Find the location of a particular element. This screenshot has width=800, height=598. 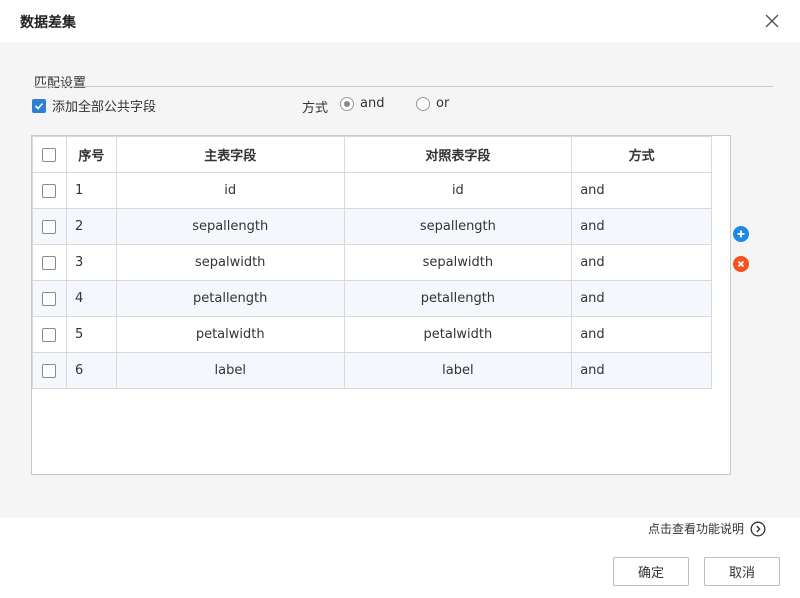

chevron-right-circle-icon is located at coordinates (758, 528).